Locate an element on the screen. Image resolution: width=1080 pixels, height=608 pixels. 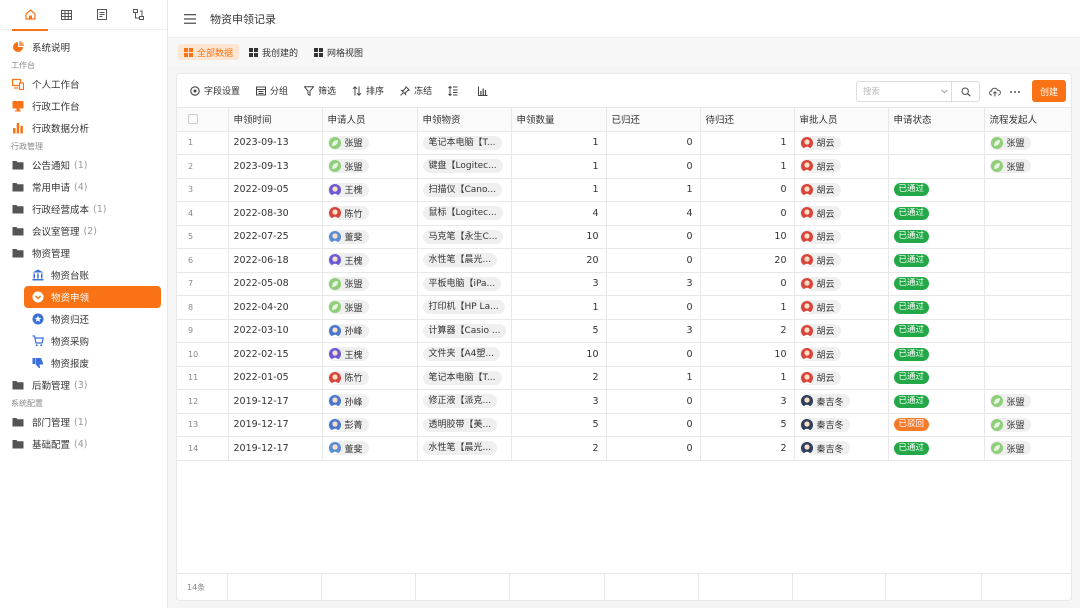
table-row: 6 2022-06-18 王槐 水性笔【晨光... 20 0 20 胡云 已通过 is located at coordinates (624, 260).